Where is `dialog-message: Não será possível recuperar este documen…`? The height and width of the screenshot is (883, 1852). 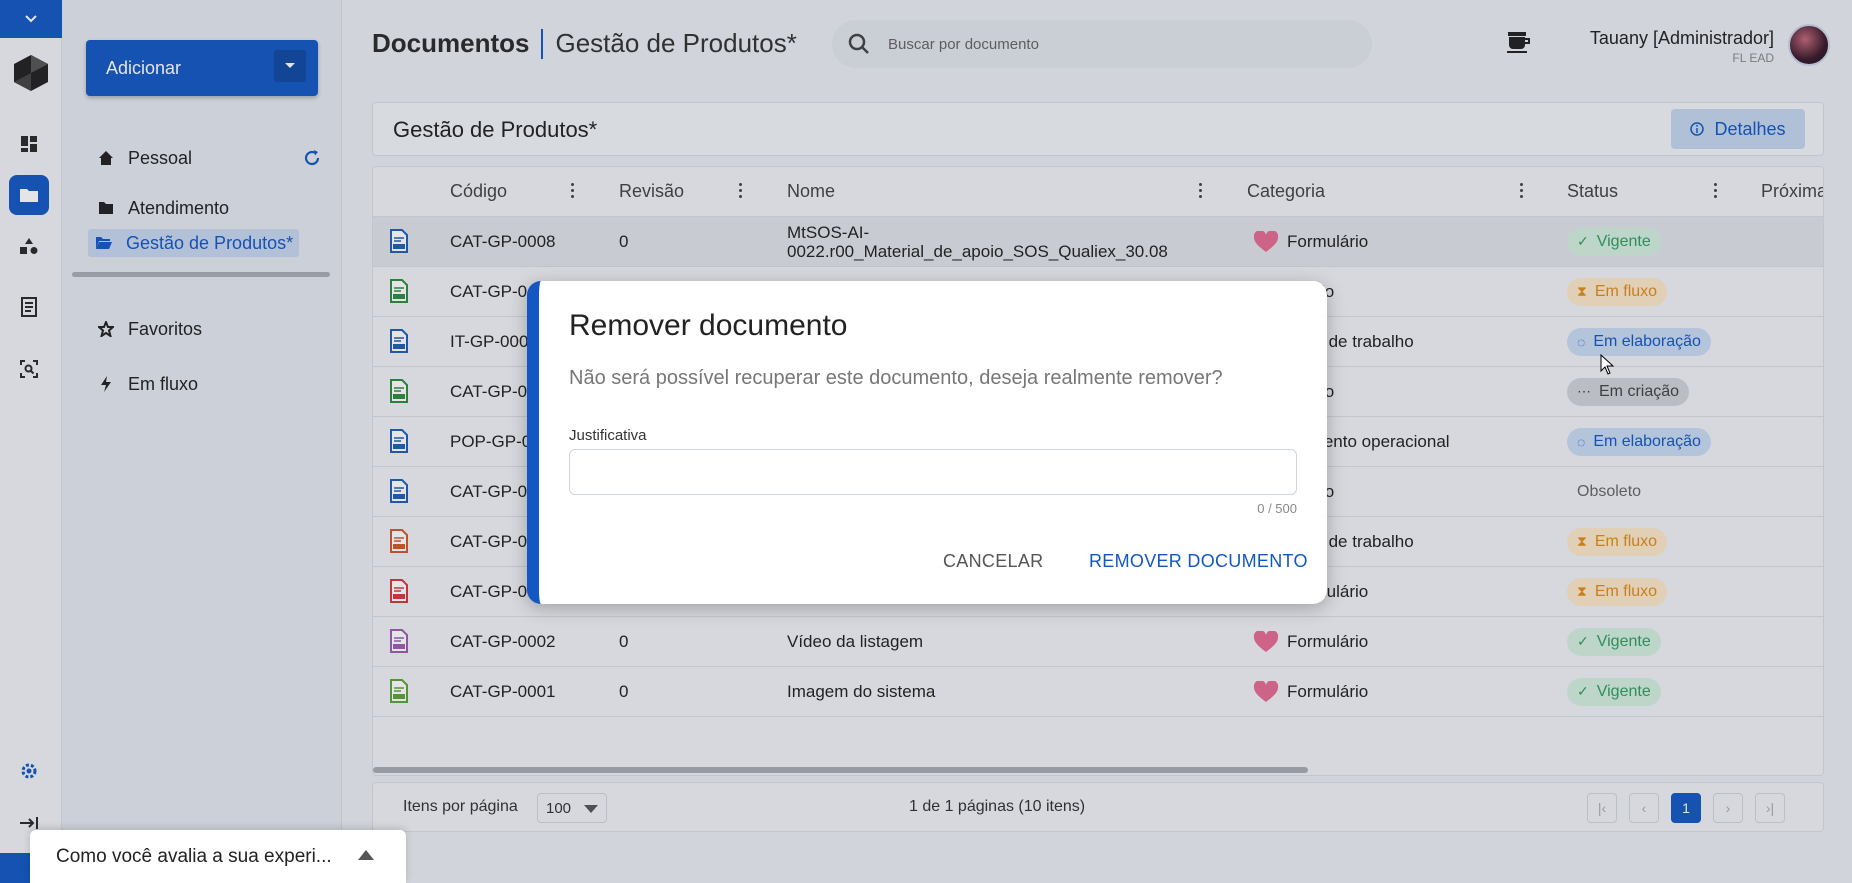
dialog-message: Não será possível recuperar este documen… is located at coordinates (896, 378).